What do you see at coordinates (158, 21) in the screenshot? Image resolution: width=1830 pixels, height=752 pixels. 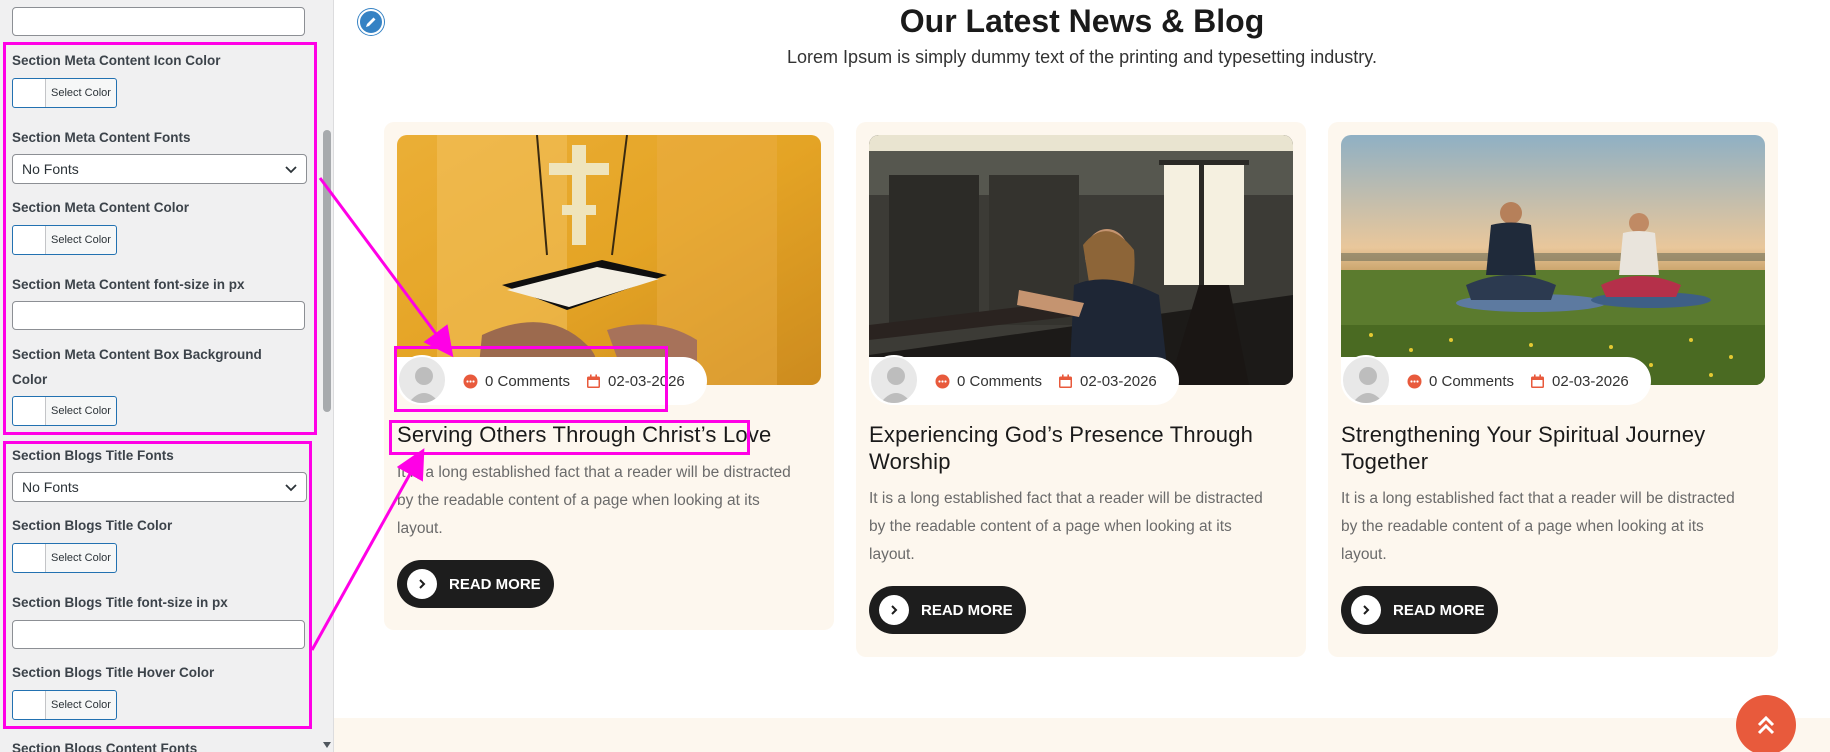 I see `text-input-top` at bounding box center [158, 21].